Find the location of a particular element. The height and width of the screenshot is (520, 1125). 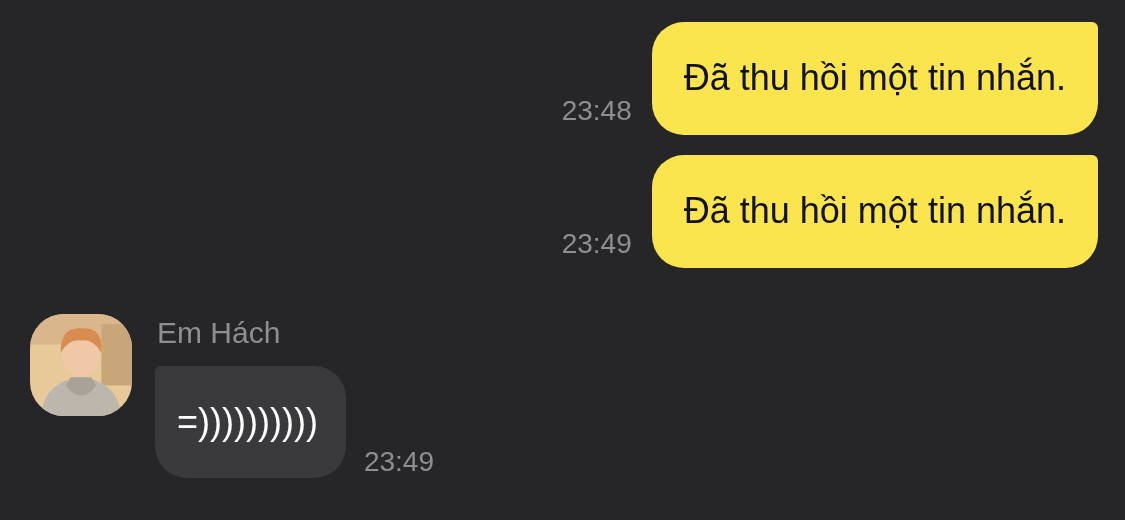

message-bubble: =)))))))))) is located at coordinates (250, 422).